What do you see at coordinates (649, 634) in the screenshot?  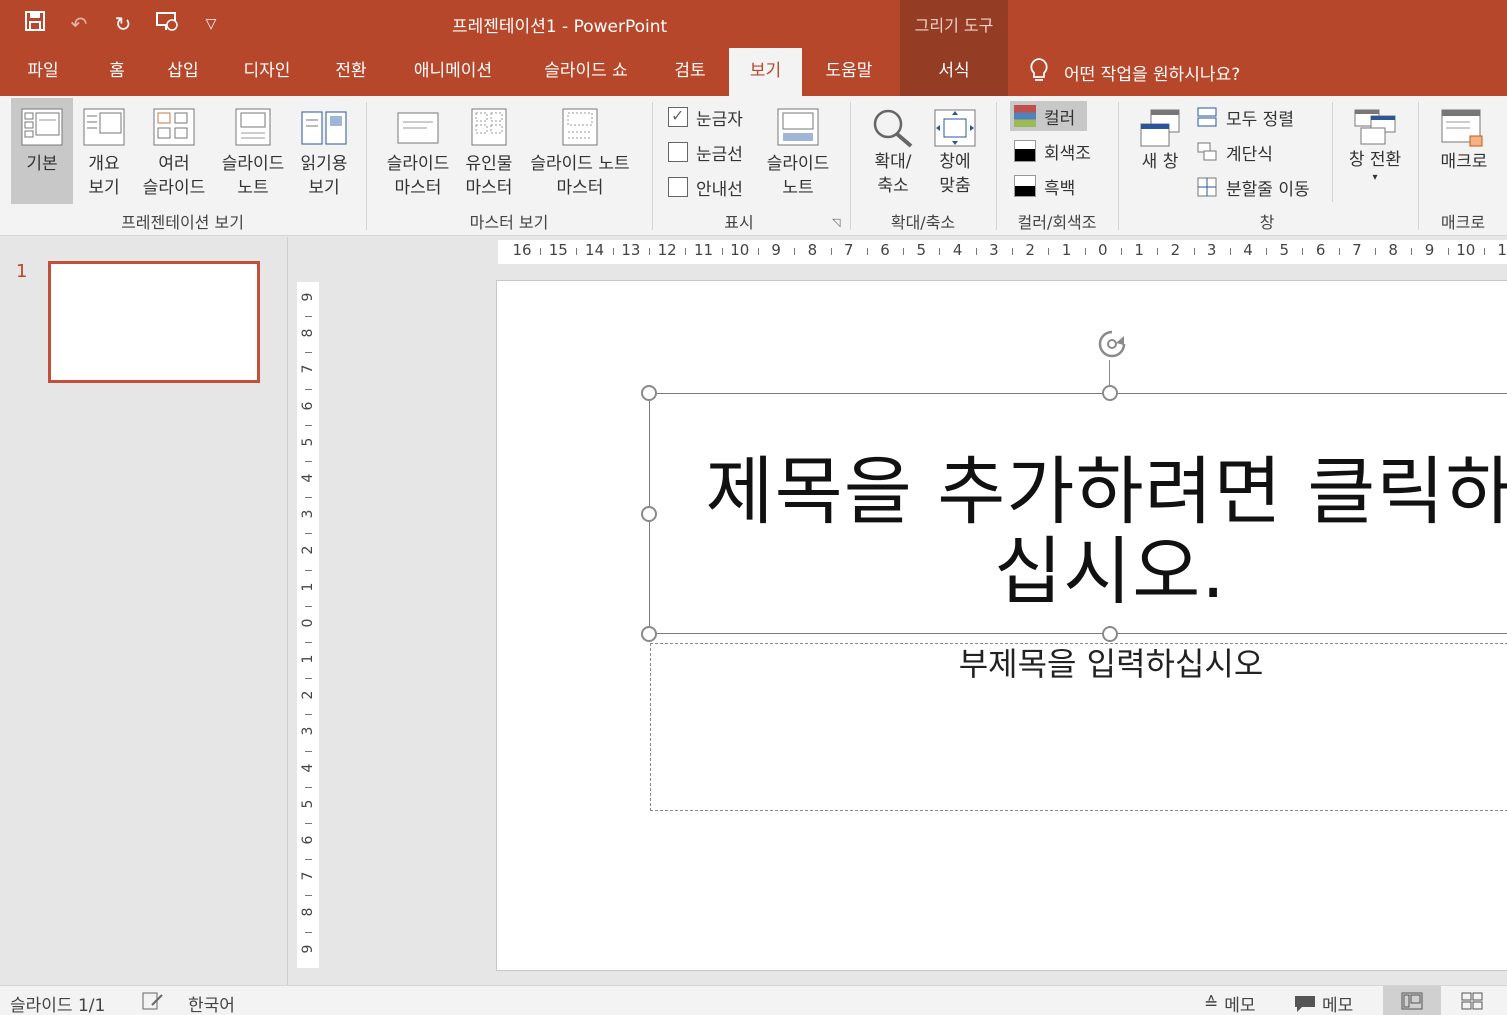 I see `resize-handle-bottom-left` at bounding box center [649, 634].